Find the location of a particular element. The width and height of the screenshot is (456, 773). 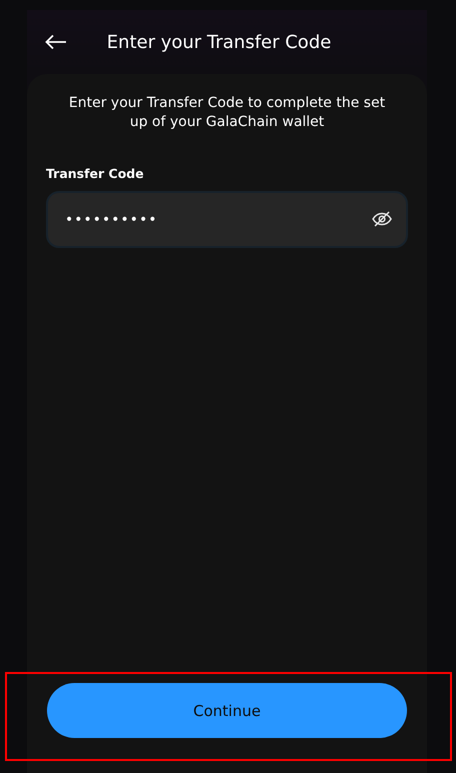

screen-title: Enter your Transfer Code is located at coordinates (219, 42).